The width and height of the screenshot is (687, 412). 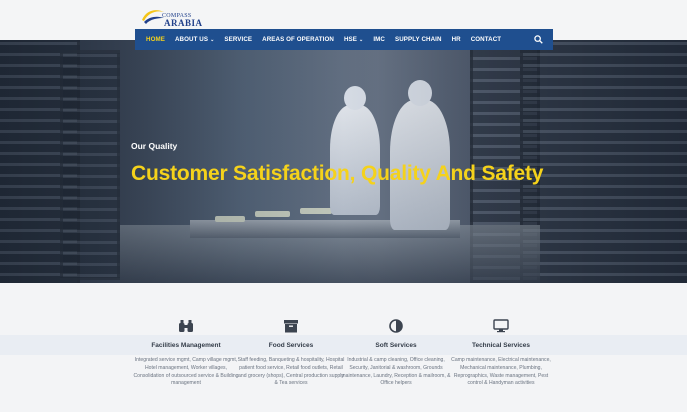 What do you see at coordinates (175, 16) in the screenshot?
I see `company-logo: COMPASS ARABIA` at bounding box center [175, 16].